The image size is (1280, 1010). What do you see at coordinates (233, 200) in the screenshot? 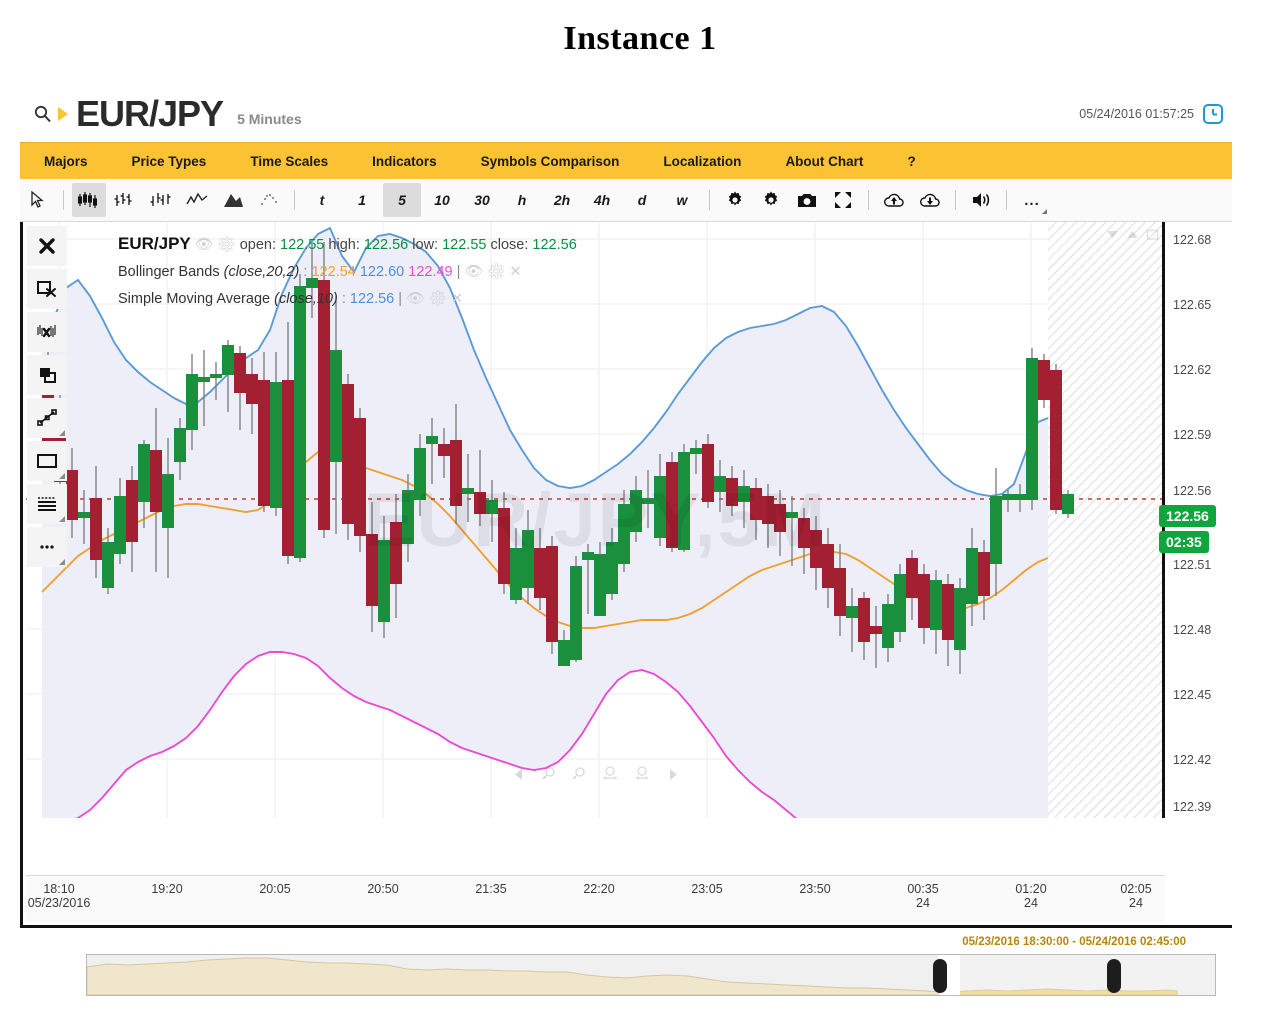
I see `mountain-chart-icon` at bounding box center [233, 200].